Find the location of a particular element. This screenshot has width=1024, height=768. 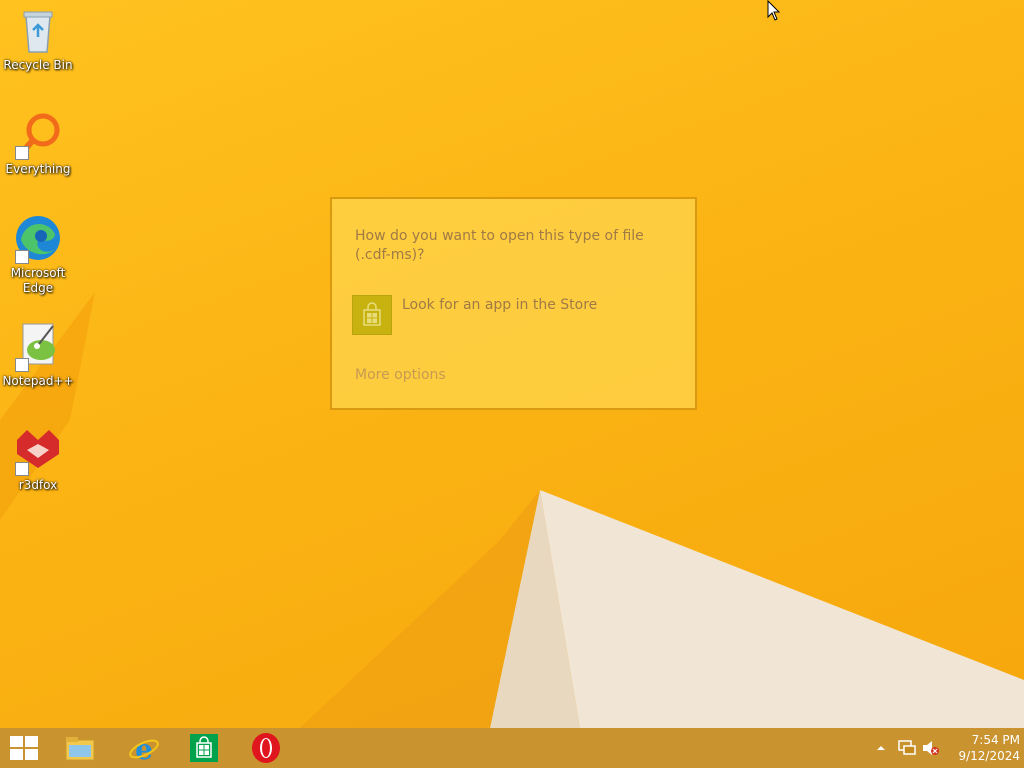

clock-time: 7:54 PM is located at coordinates (995, 740).